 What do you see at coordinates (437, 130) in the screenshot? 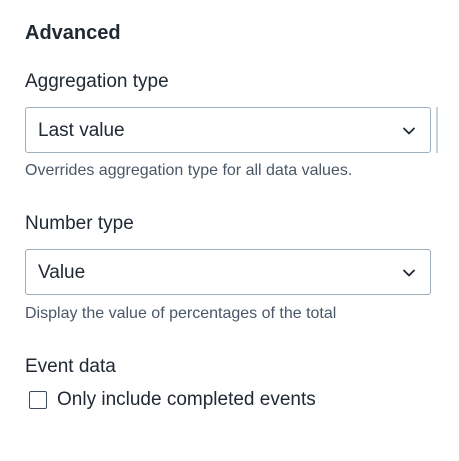
I see `select-edge-divider` at bounding box center [437, 130].